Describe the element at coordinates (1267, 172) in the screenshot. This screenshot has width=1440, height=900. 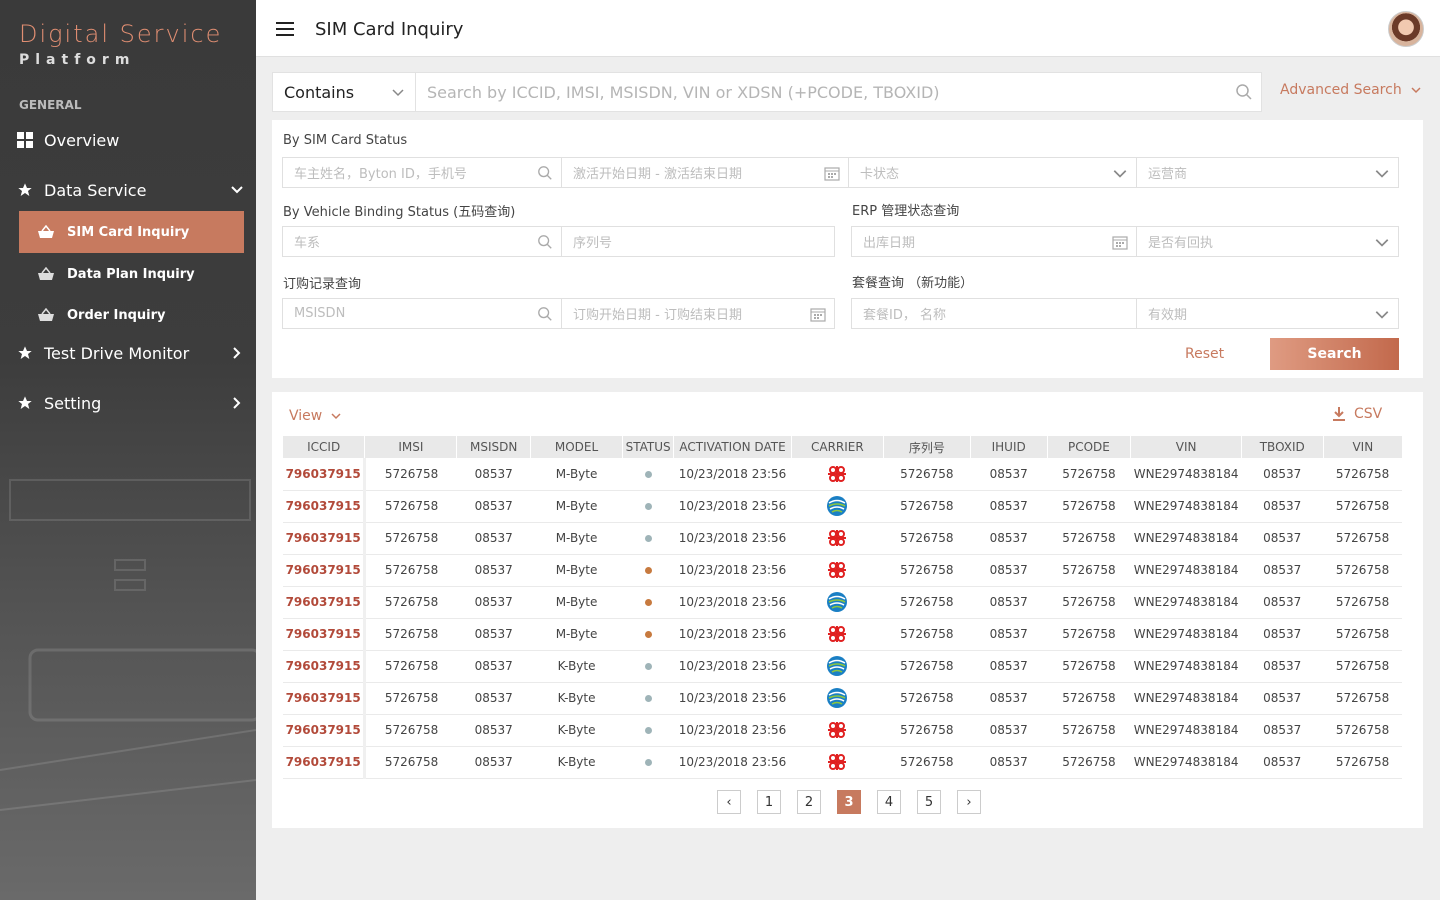
I see `carrier-select: 运营商` at that location.